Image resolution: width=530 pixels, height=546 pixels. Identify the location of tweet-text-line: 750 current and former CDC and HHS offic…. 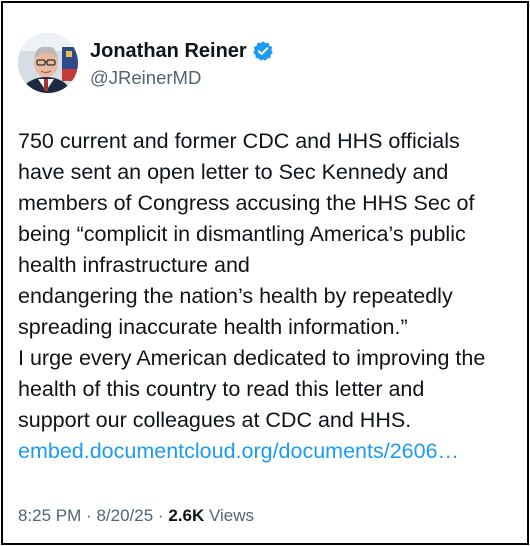
(239, 141).